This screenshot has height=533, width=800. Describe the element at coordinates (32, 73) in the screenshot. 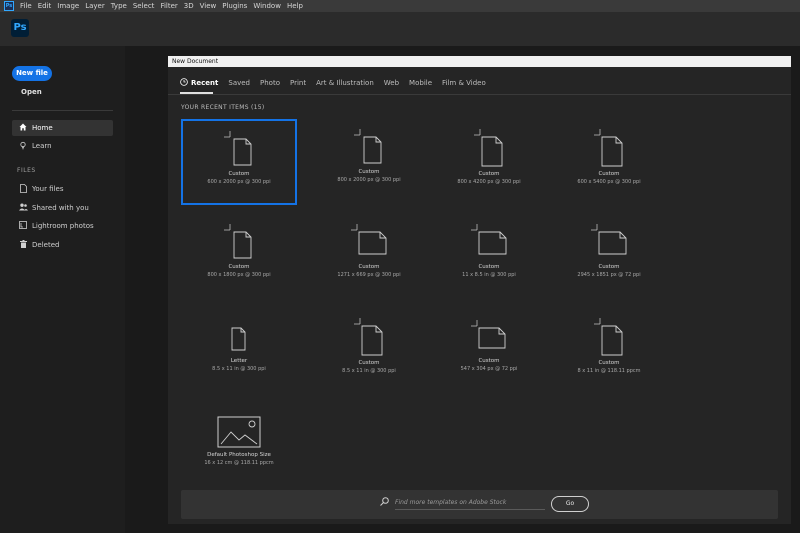

I see `new-file-button: New file` at that location.